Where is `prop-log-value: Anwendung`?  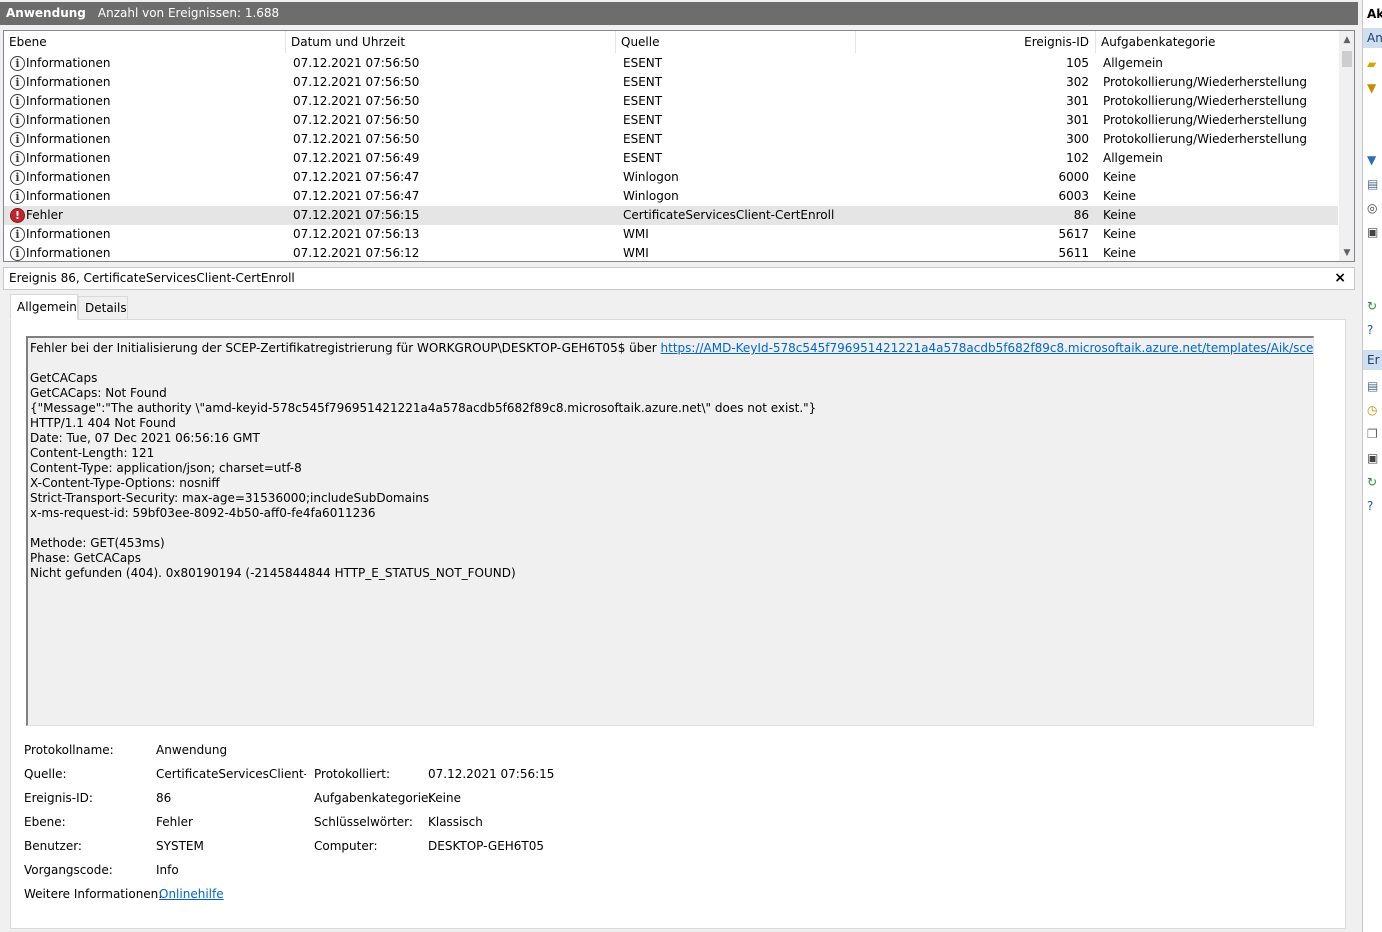 prop-log-value: Anwendung is located at coordinates (192, 750).